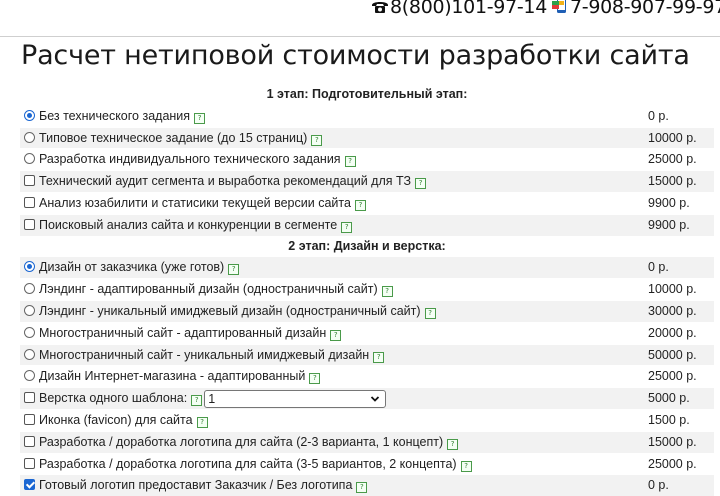  What do you see at coordinates (680, 420) in the screenshot?
I see `option-price: 1500 р.` at bounding box center [680, 420].